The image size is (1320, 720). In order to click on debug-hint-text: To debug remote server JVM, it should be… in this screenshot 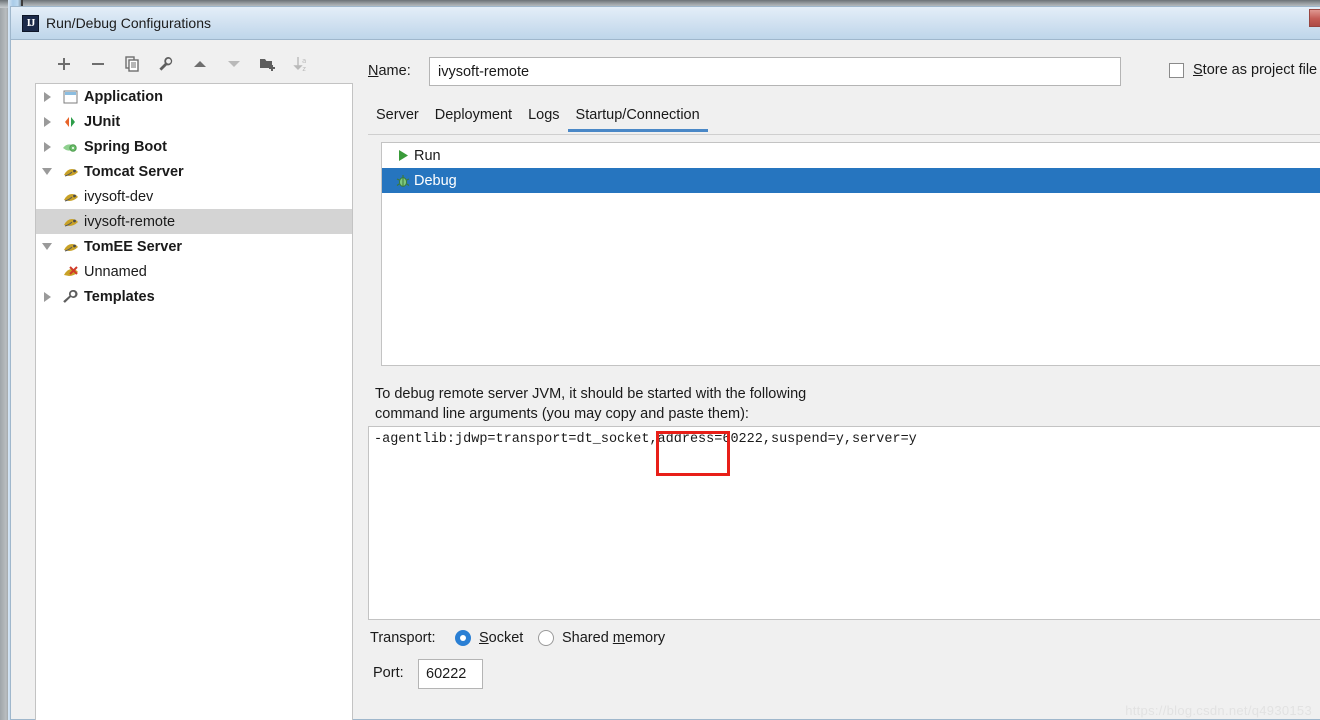, I will do `click(635, 404)`.